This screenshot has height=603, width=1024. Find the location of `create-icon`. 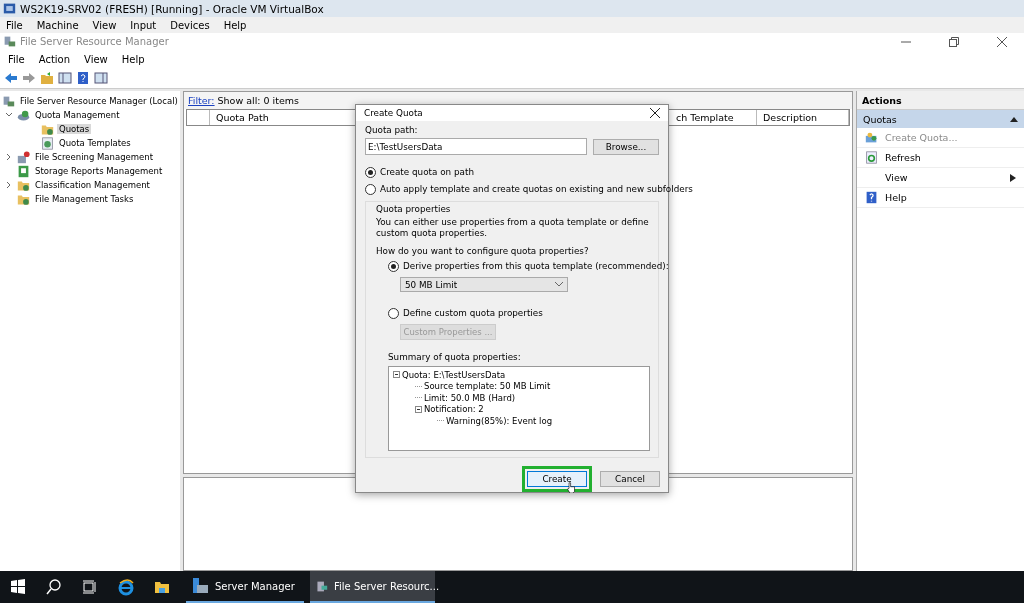

create-icon is located at coordinates (871, 137).